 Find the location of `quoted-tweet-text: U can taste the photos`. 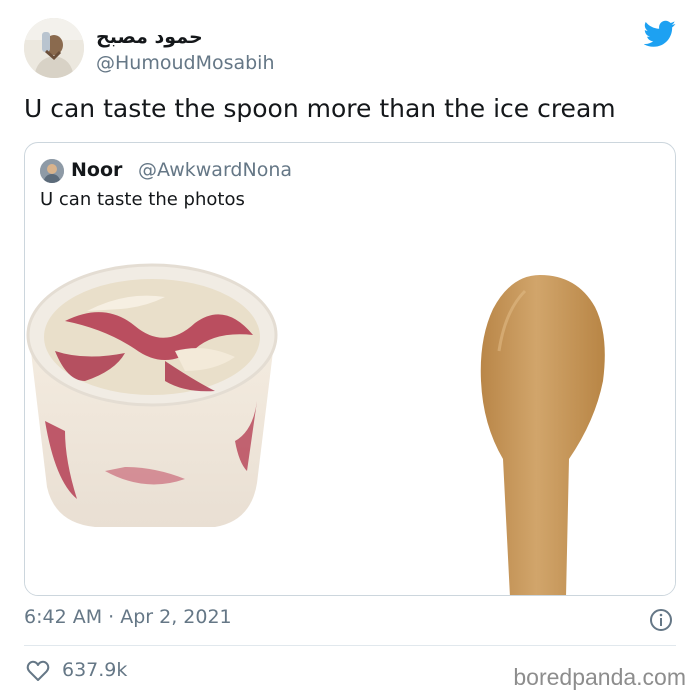

quoted-tweet-text: U can taste the photos is located at coordinates (142, 199).